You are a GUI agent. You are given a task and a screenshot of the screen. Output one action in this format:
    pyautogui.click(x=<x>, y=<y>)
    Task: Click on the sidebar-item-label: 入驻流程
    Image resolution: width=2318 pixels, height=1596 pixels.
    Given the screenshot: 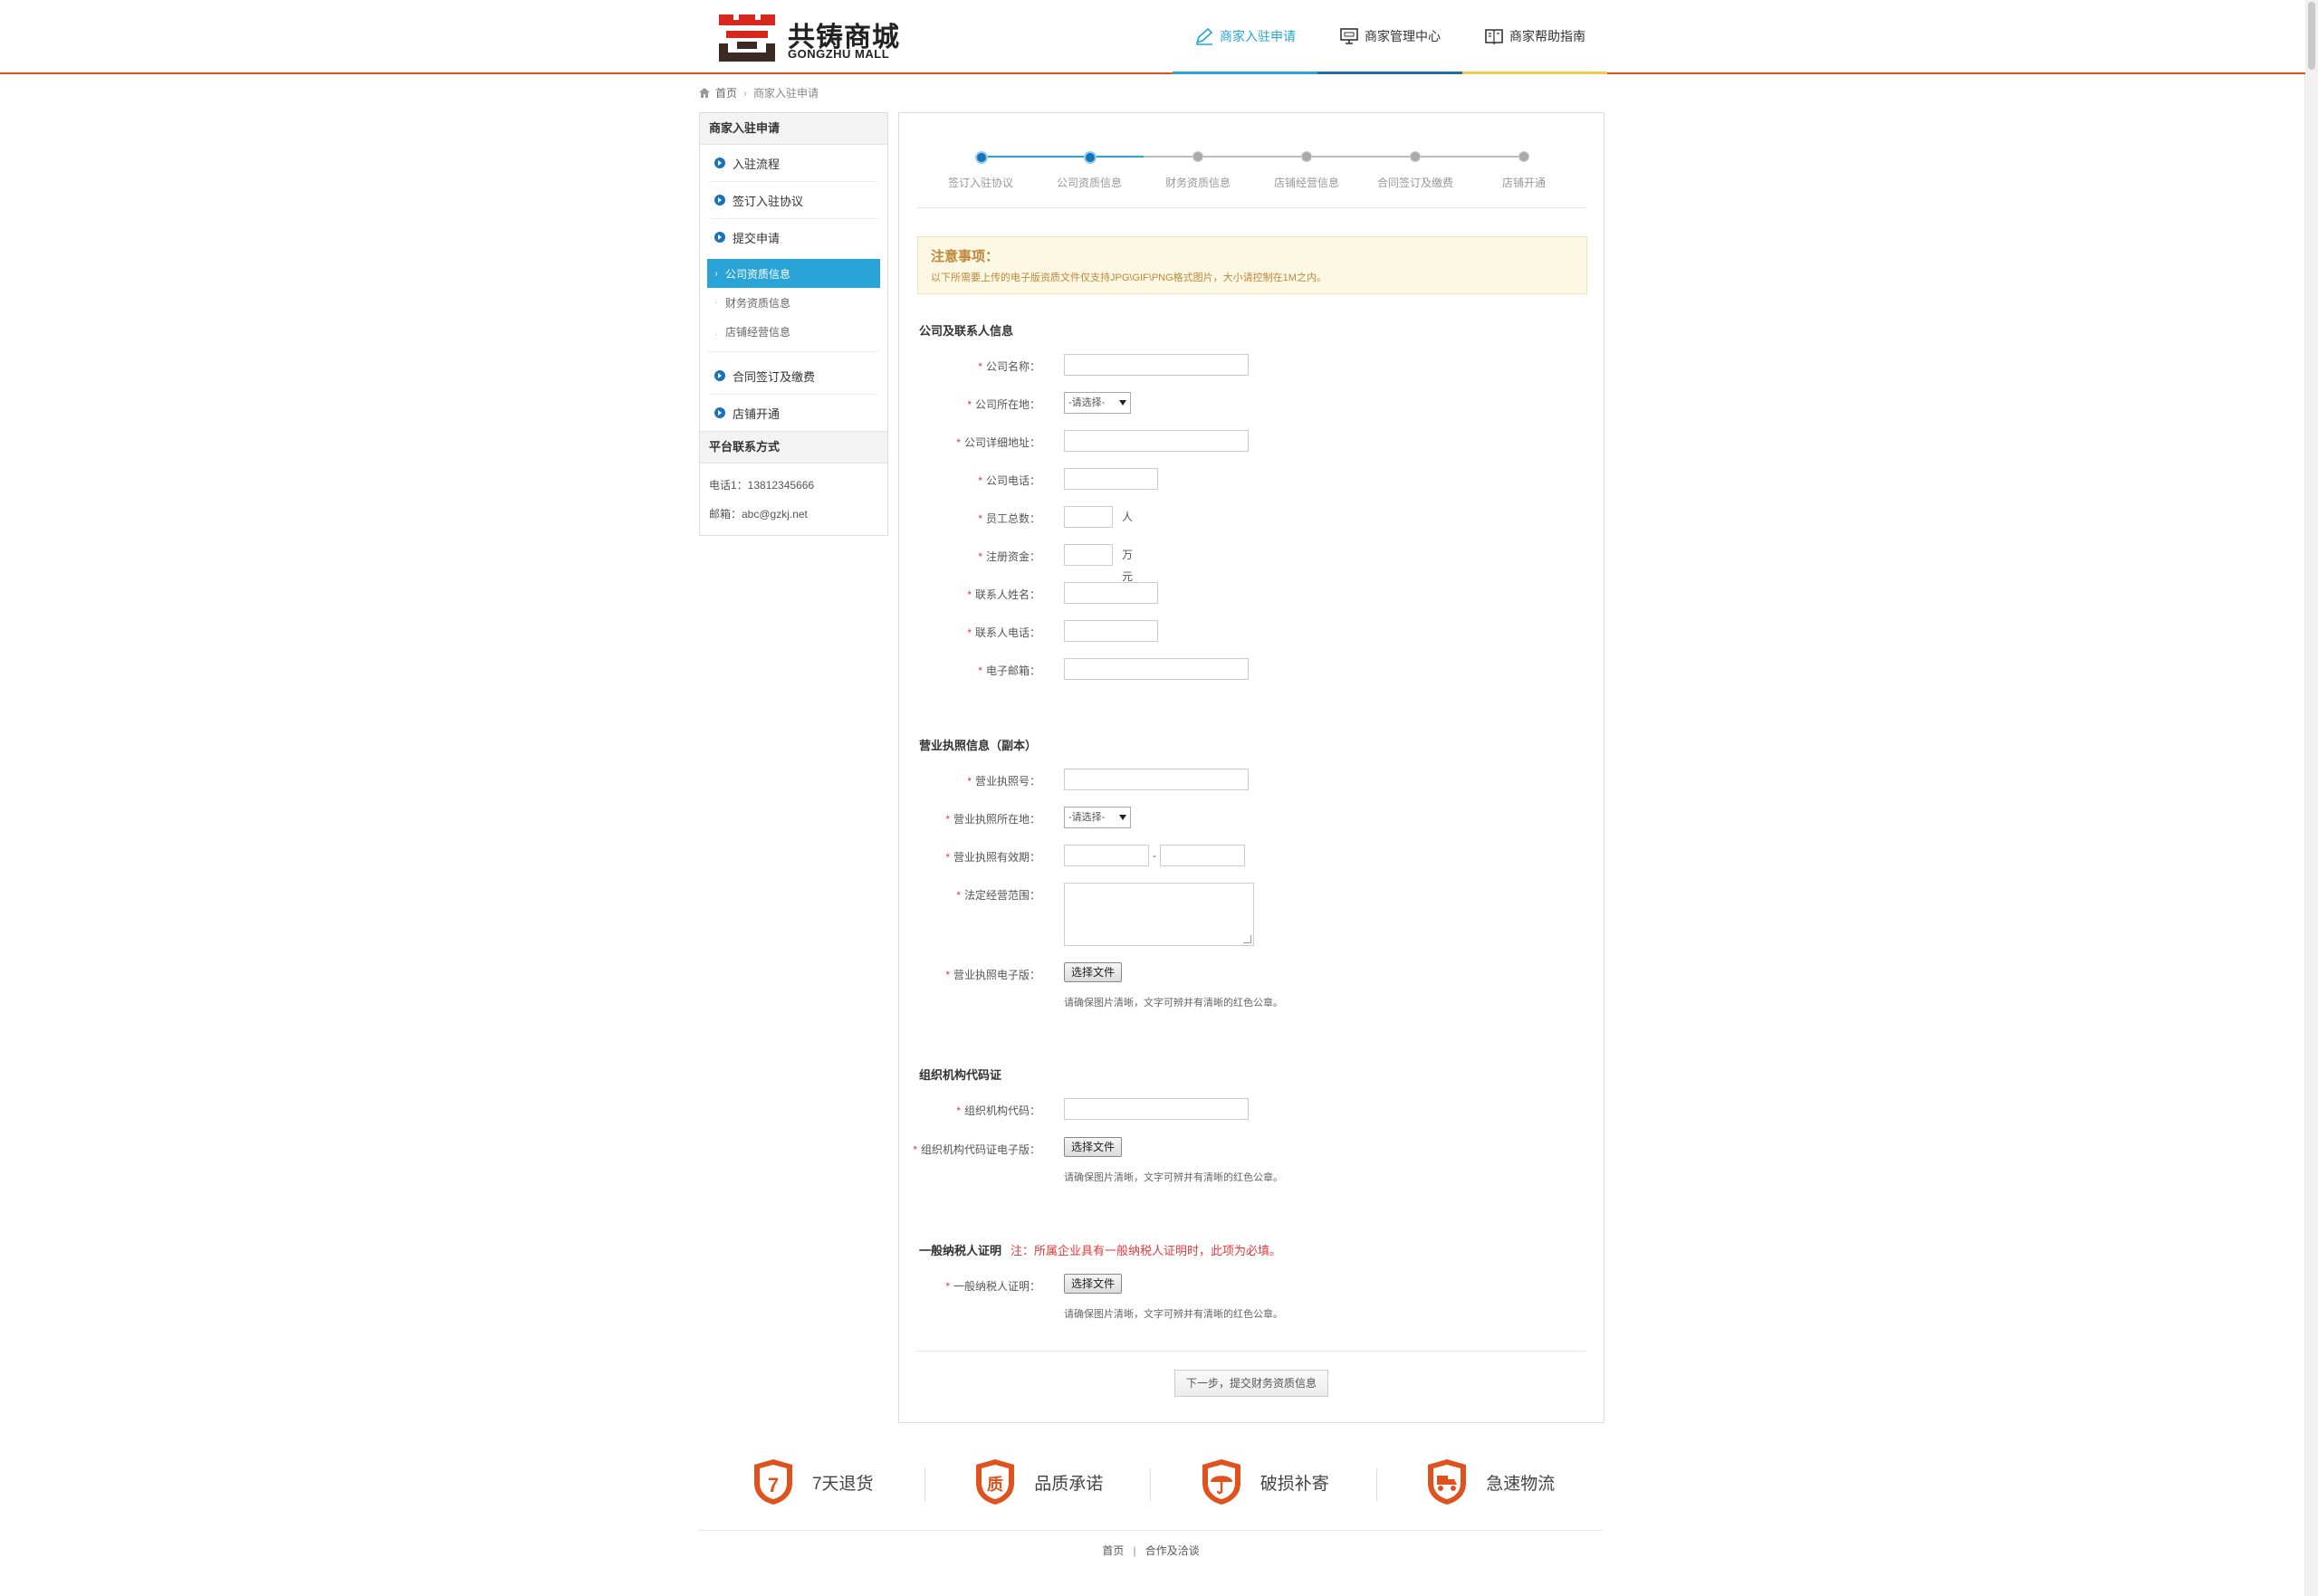 What is the action you would take?
    pyautogui.click(x=757, y=164)
    